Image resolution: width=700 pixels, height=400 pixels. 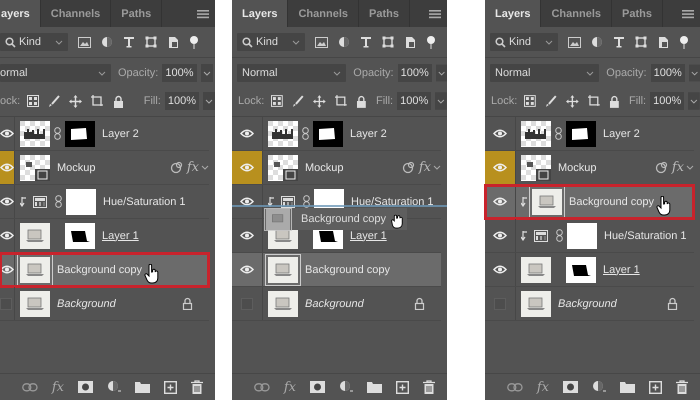 What do you see at coordinates (589, 270) in the screenshot?
I see `layer-row: Layer 1` at bounding box center [589, 270].